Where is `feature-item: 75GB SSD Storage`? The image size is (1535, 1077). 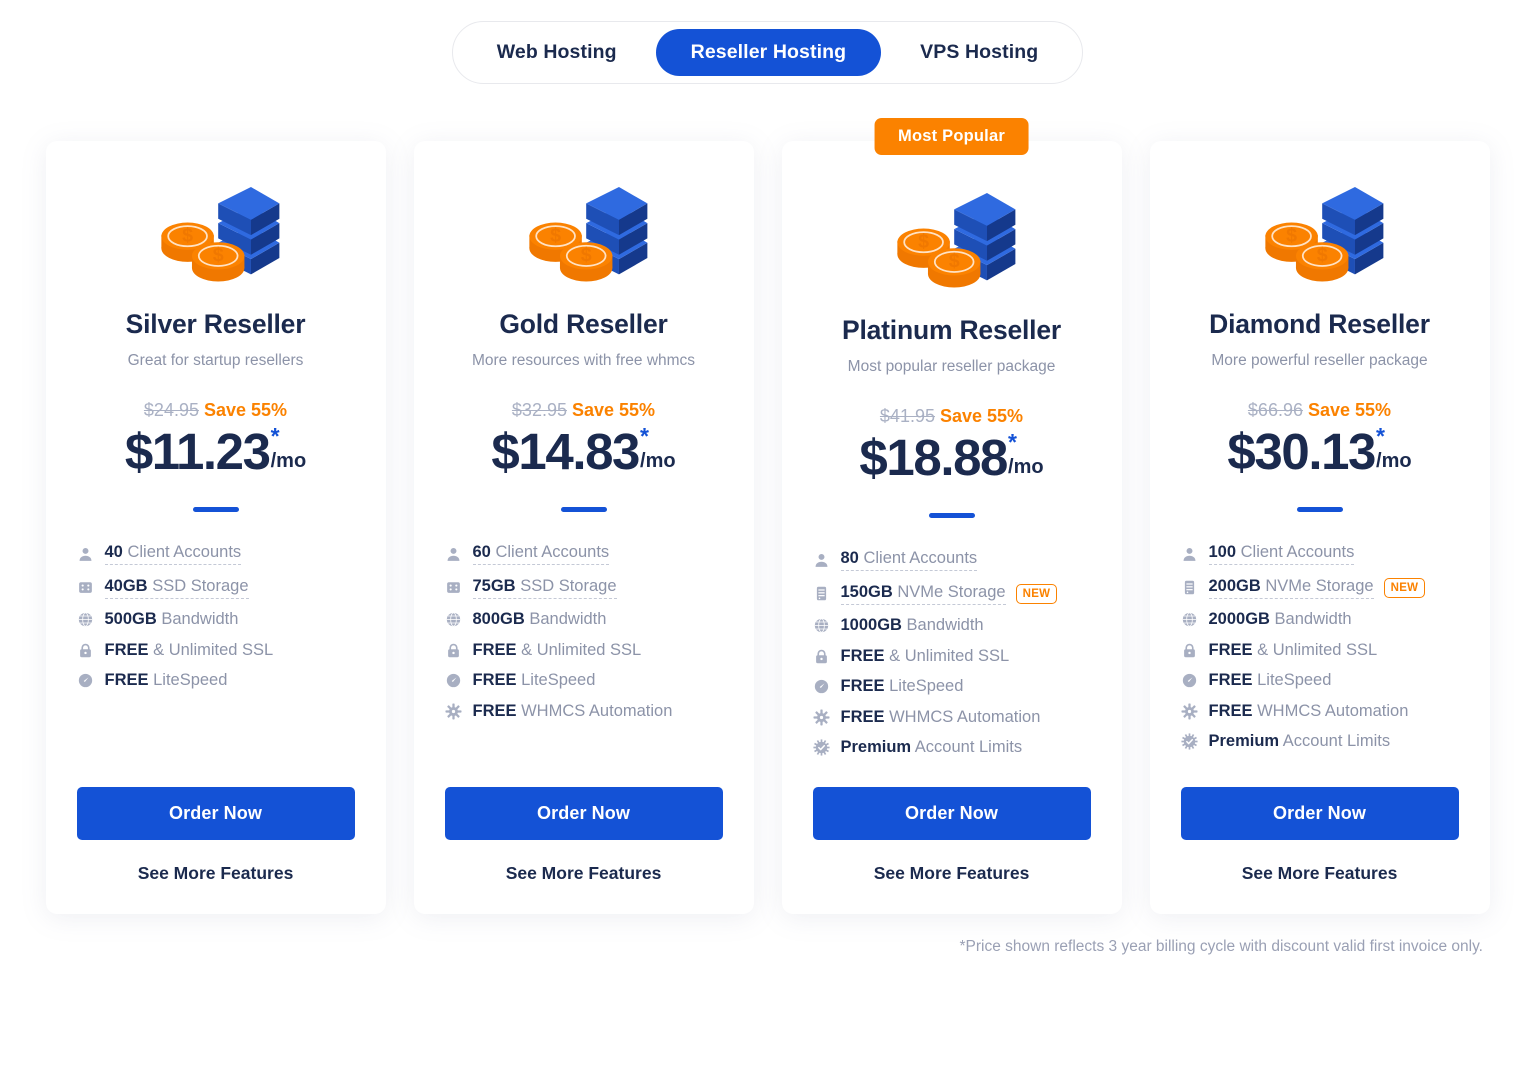
feature-item: 75GB SSD Storage is located at coordinates (584, 588).